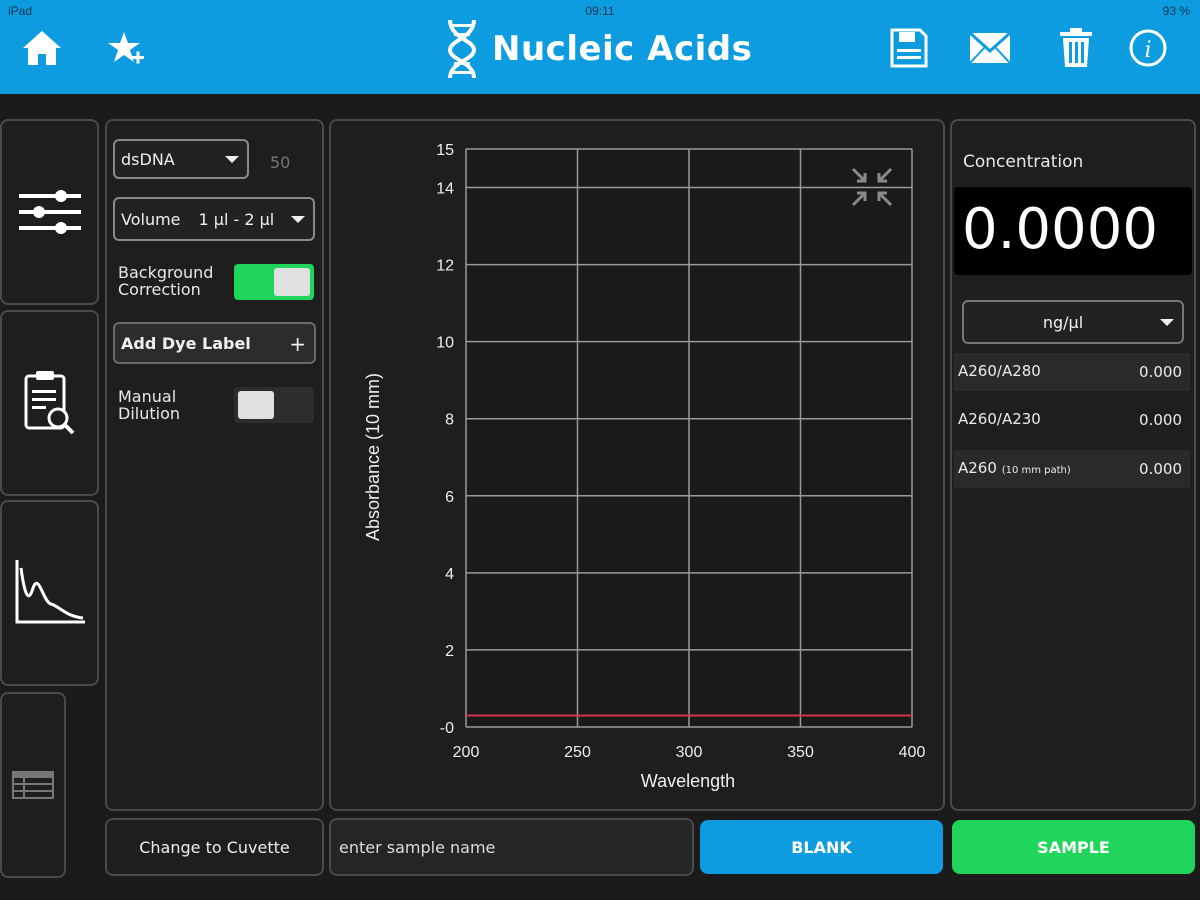 Image resolution: width=1200 pixels, height=900 pixels. I want to click on x-tick-label: 400, so click(912, 752).